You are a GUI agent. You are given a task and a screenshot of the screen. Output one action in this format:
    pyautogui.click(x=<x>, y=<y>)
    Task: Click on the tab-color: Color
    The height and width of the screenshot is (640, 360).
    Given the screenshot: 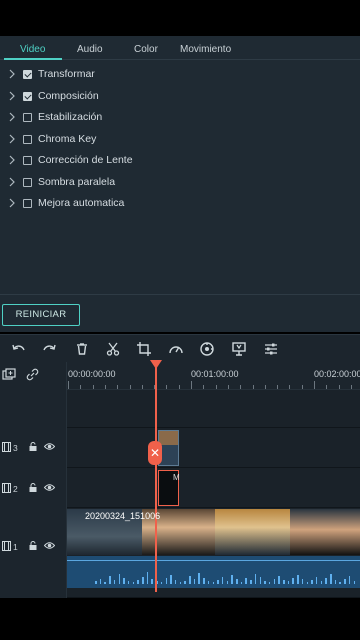 What is the action you would take?
    pyautogui.click(x=146, y=49)
    